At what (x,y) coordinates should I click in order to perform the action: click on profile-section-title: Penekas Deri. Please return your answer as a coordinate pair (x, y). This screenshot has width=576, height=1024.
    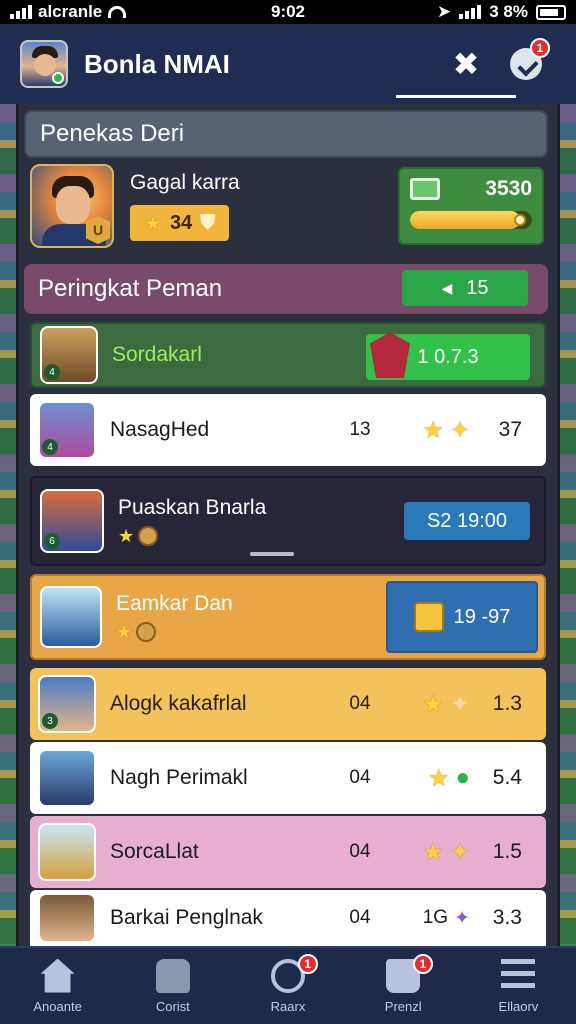
    Looking at the image, I should click on (112, 133).